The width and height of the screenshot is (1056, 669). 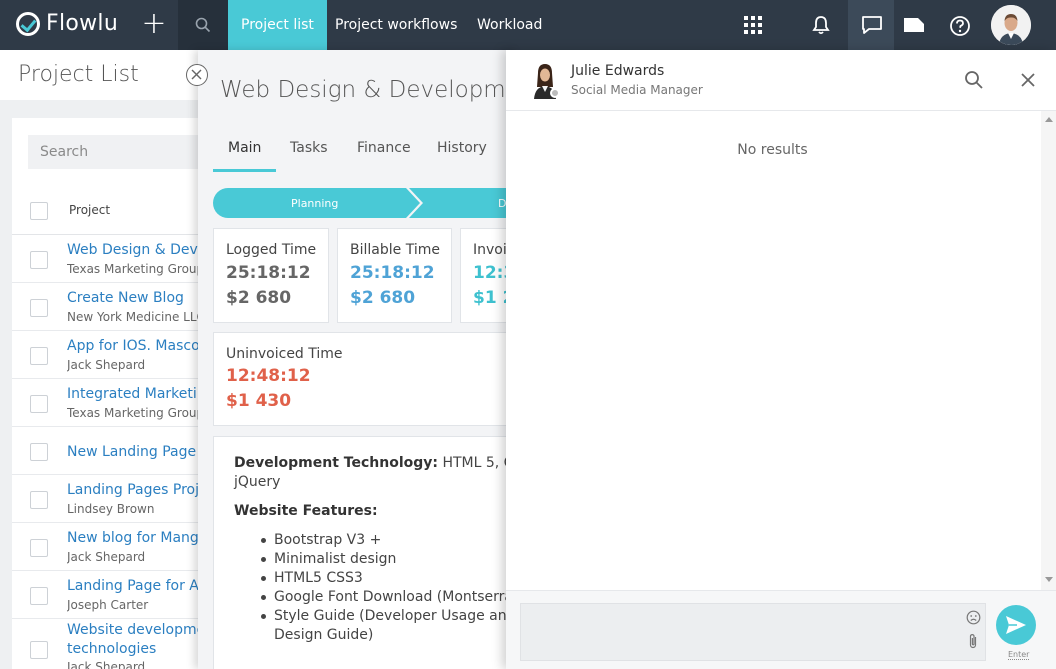 I want to click on project-title-link: Integrated Marketing, so click(x=134, y=394).